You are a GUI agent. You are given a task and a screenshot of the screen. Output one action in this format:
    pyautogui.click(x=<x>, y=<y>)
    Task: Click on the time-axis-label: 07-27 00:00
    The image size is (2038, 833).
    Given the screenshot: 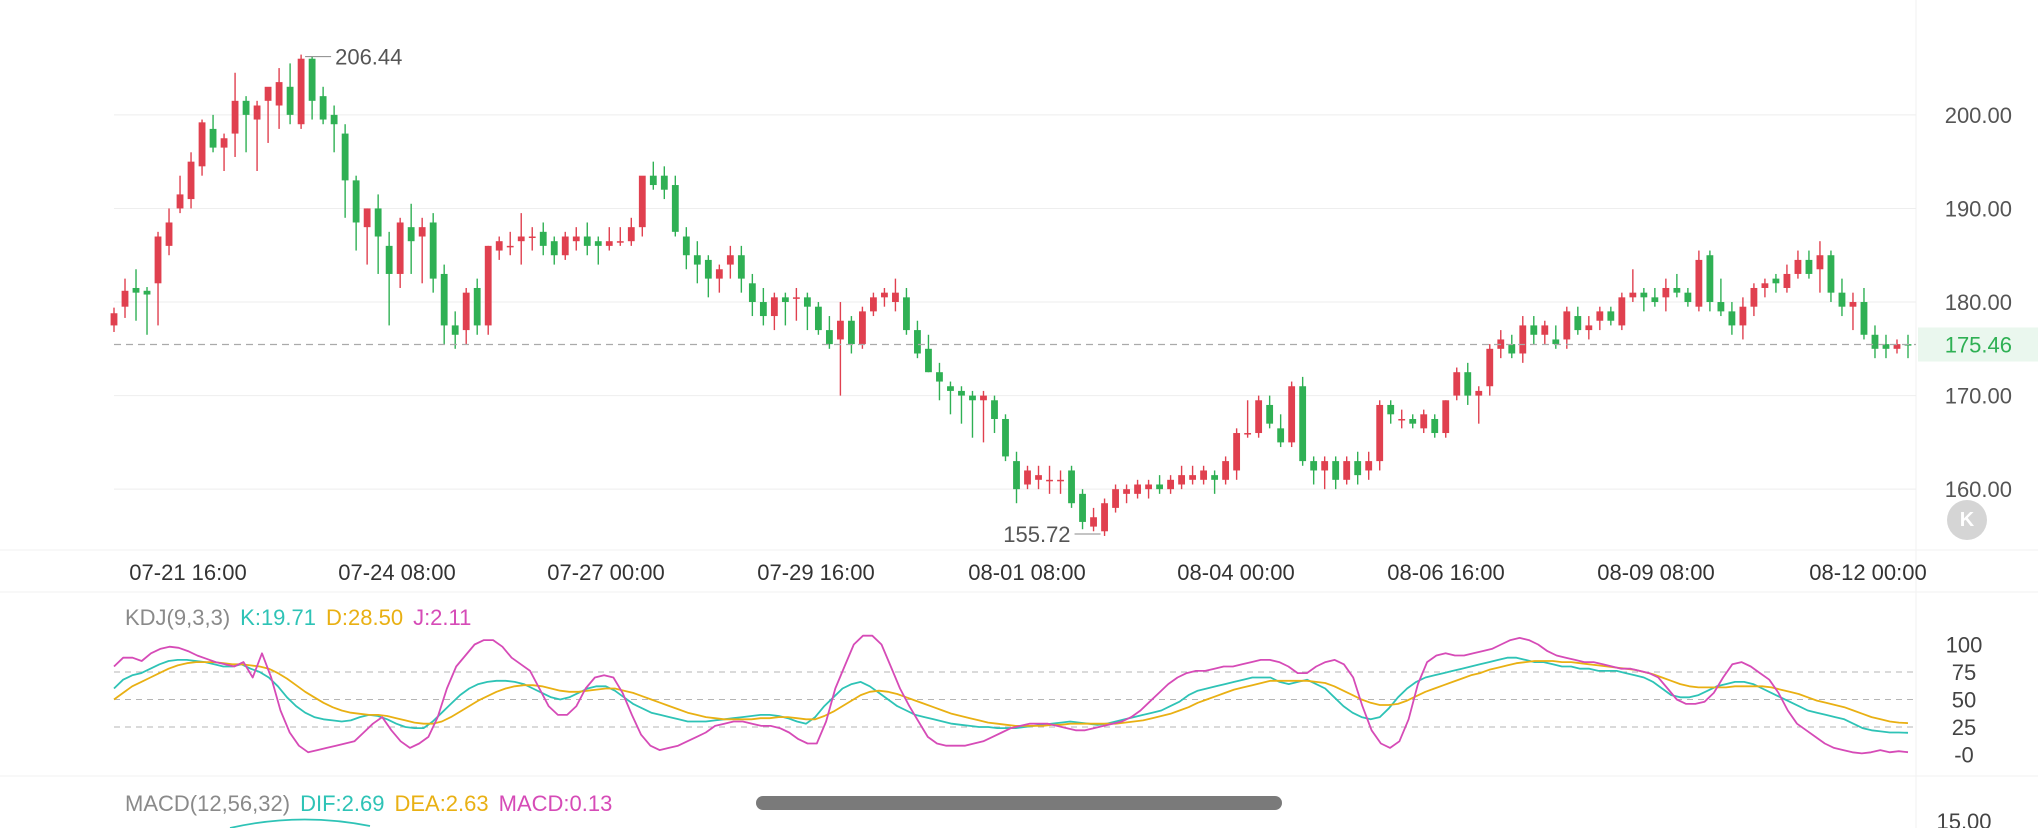 What is the action you would take?
    pyautogui.click(x=605, y=572)
    